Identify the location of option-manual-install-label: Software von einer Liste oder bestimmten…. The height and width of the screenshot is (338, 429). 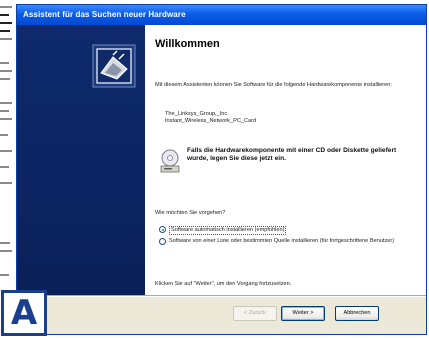
(282, 241).